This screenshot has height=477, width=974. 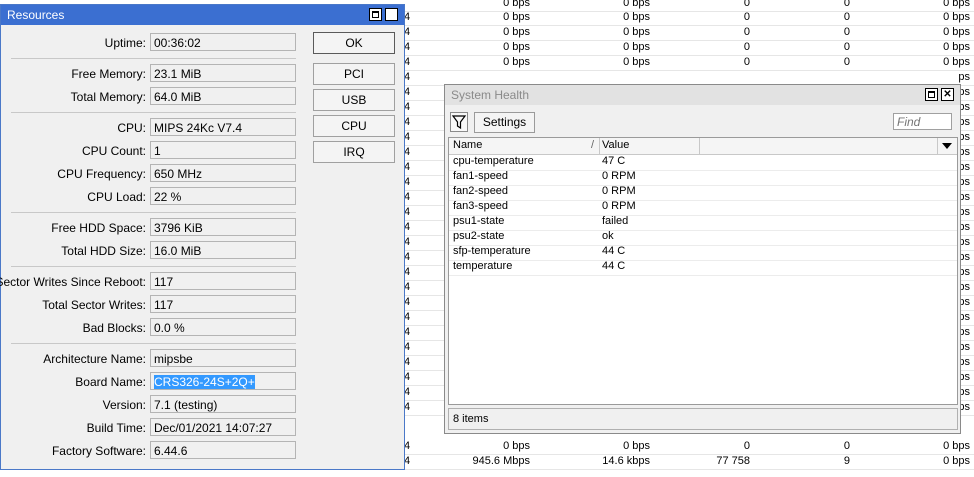 I want to click on cpu-count-label: CPU Count:, so click(x=113, y=151).